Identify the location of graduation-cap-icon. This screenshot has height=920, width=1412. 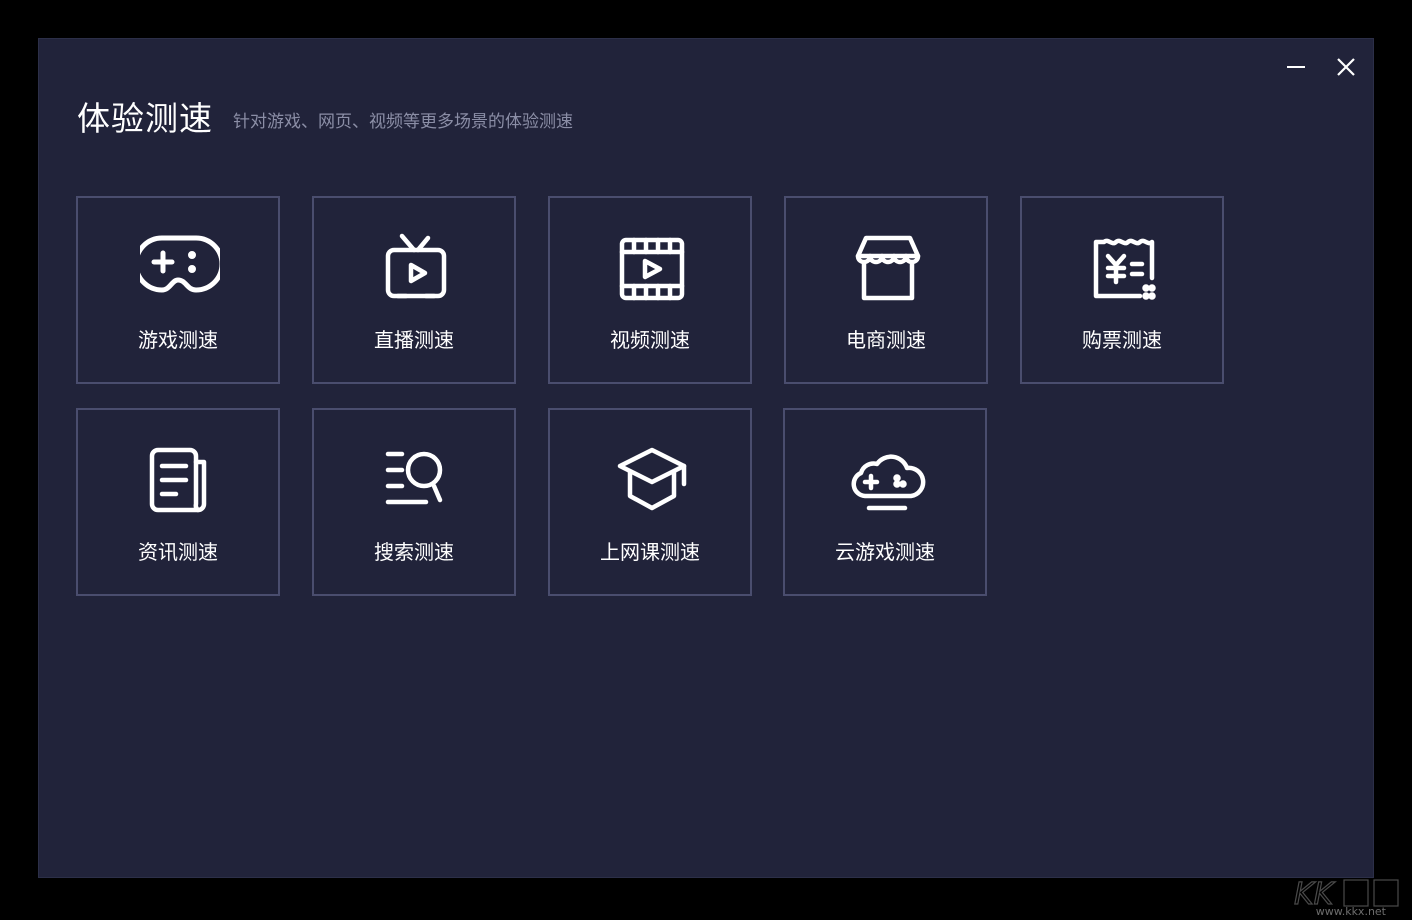
(652, 482).